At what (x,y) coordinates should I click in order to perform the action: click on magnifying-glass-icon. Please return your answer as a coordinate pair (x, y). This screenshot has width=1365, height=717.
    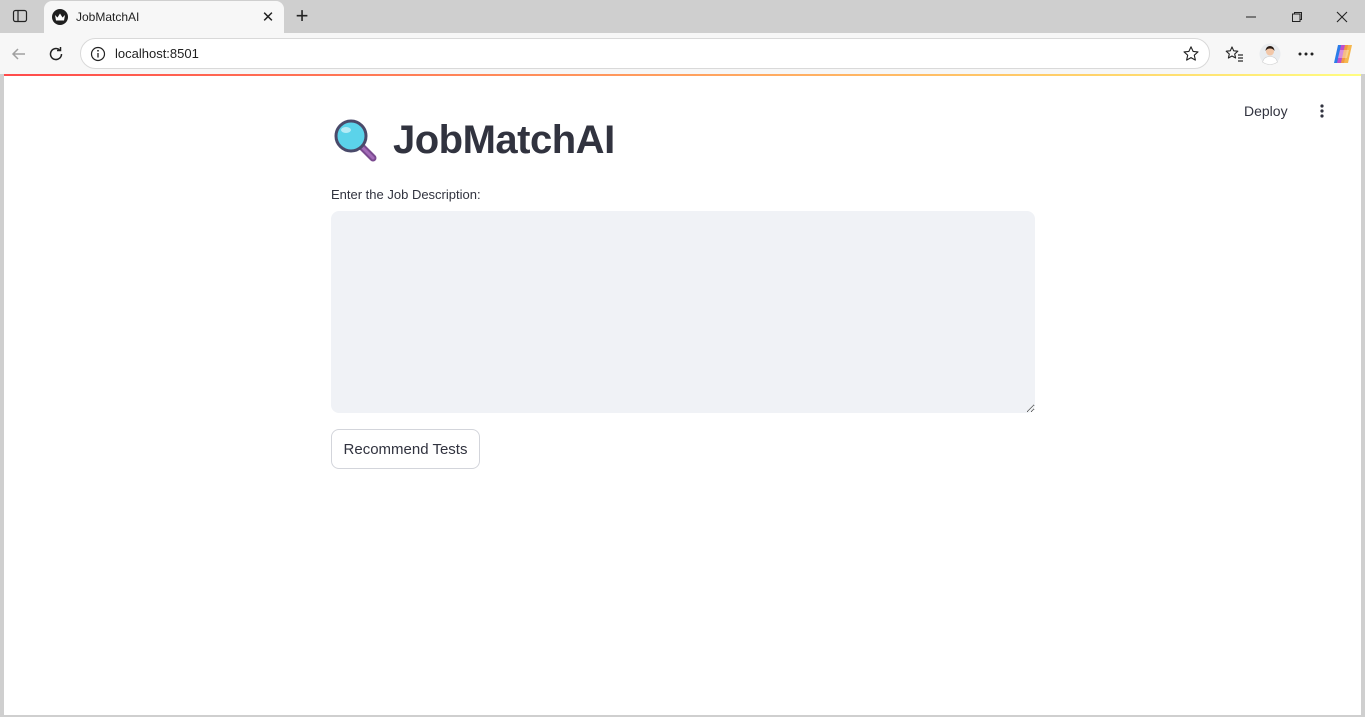
    Looking at the image, I should click on (355, 140).